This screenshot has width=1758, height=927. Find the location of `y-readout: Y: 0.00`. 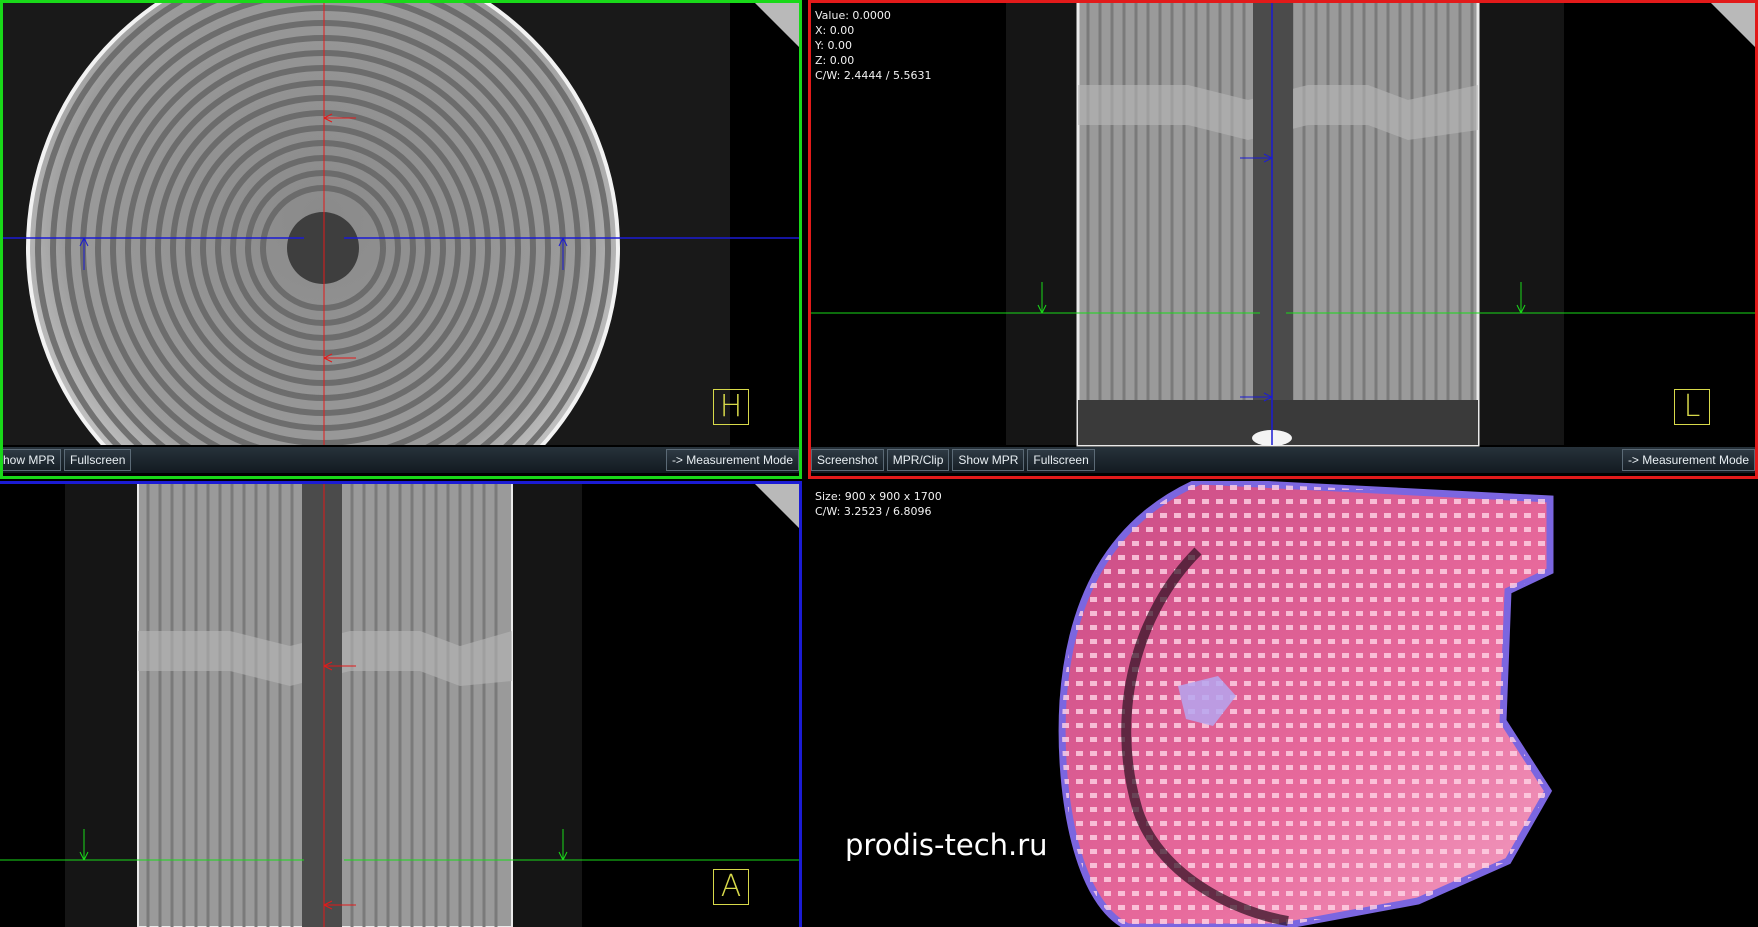

y-readout: Y: 0.00 is located at coordinates (833, 45).